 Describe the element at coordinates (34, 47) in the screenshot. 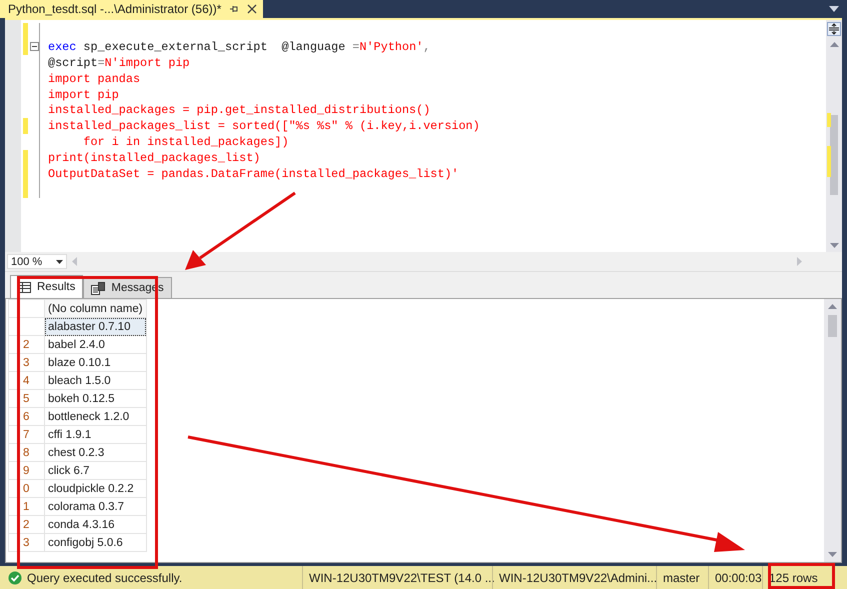

I see `collapse-icon` at that location.